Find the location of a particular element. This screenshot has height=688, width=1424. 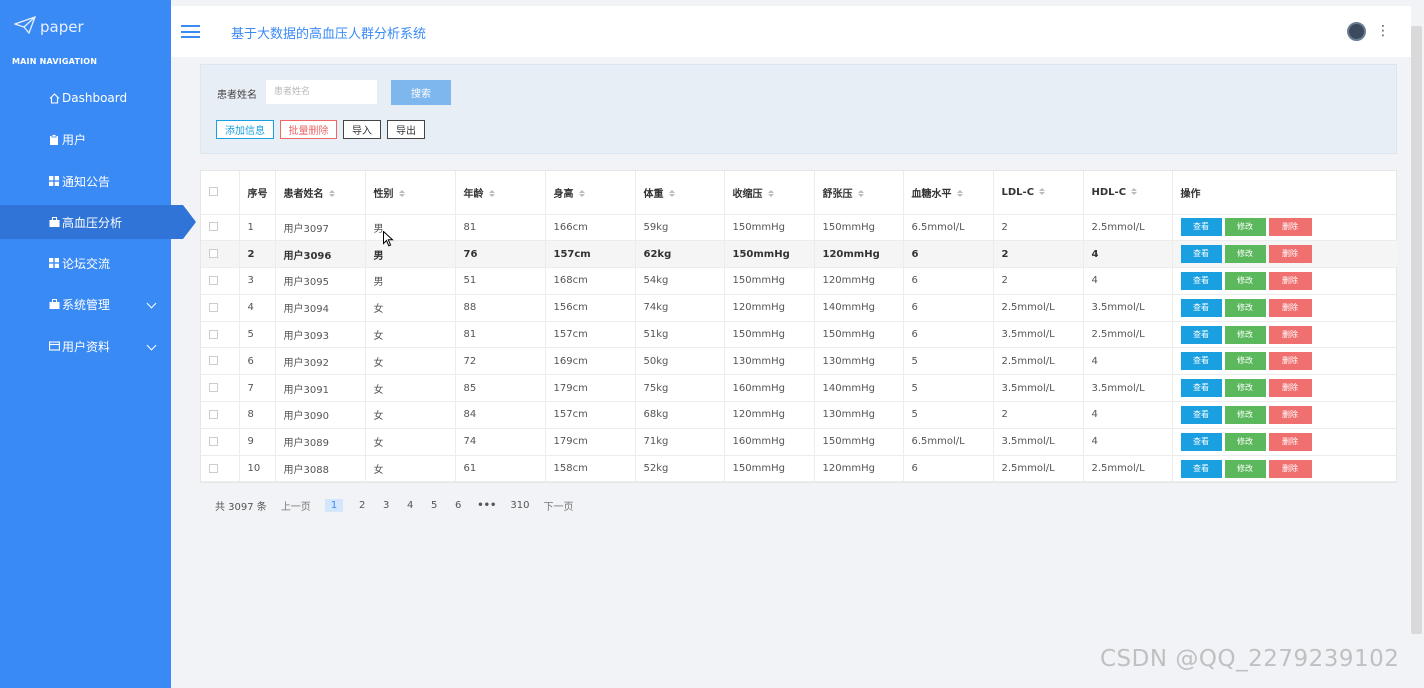

column-header-name: 患者姓名 is located at coordinates (320, 193).